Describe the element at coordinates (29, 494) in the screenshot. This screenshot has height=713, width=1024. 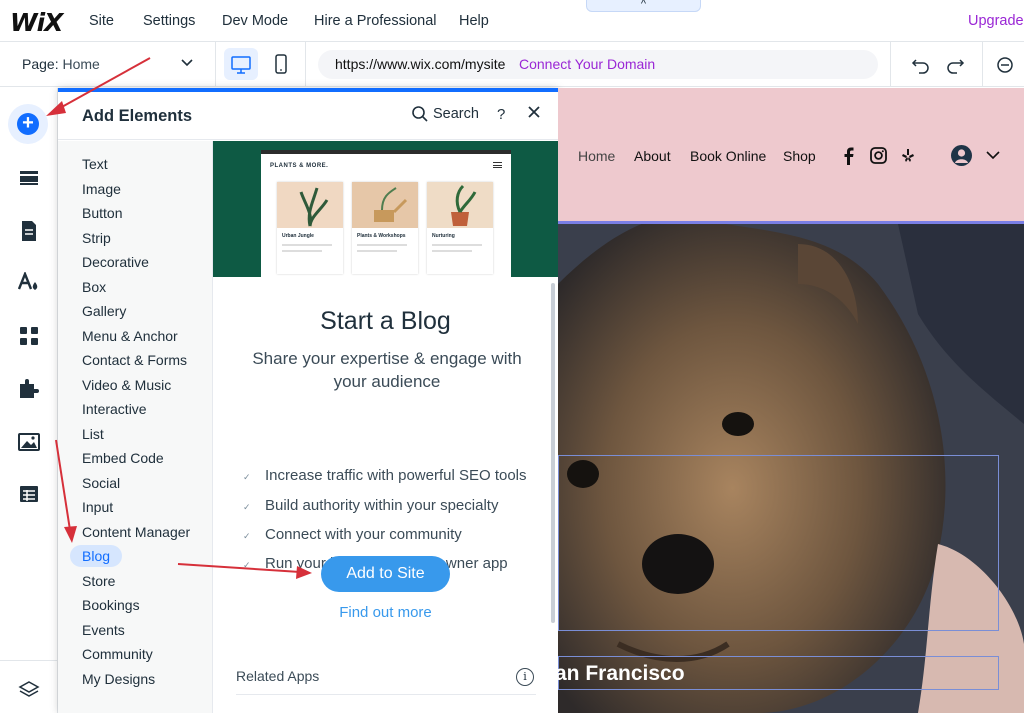
I see `cms-button` at that location.